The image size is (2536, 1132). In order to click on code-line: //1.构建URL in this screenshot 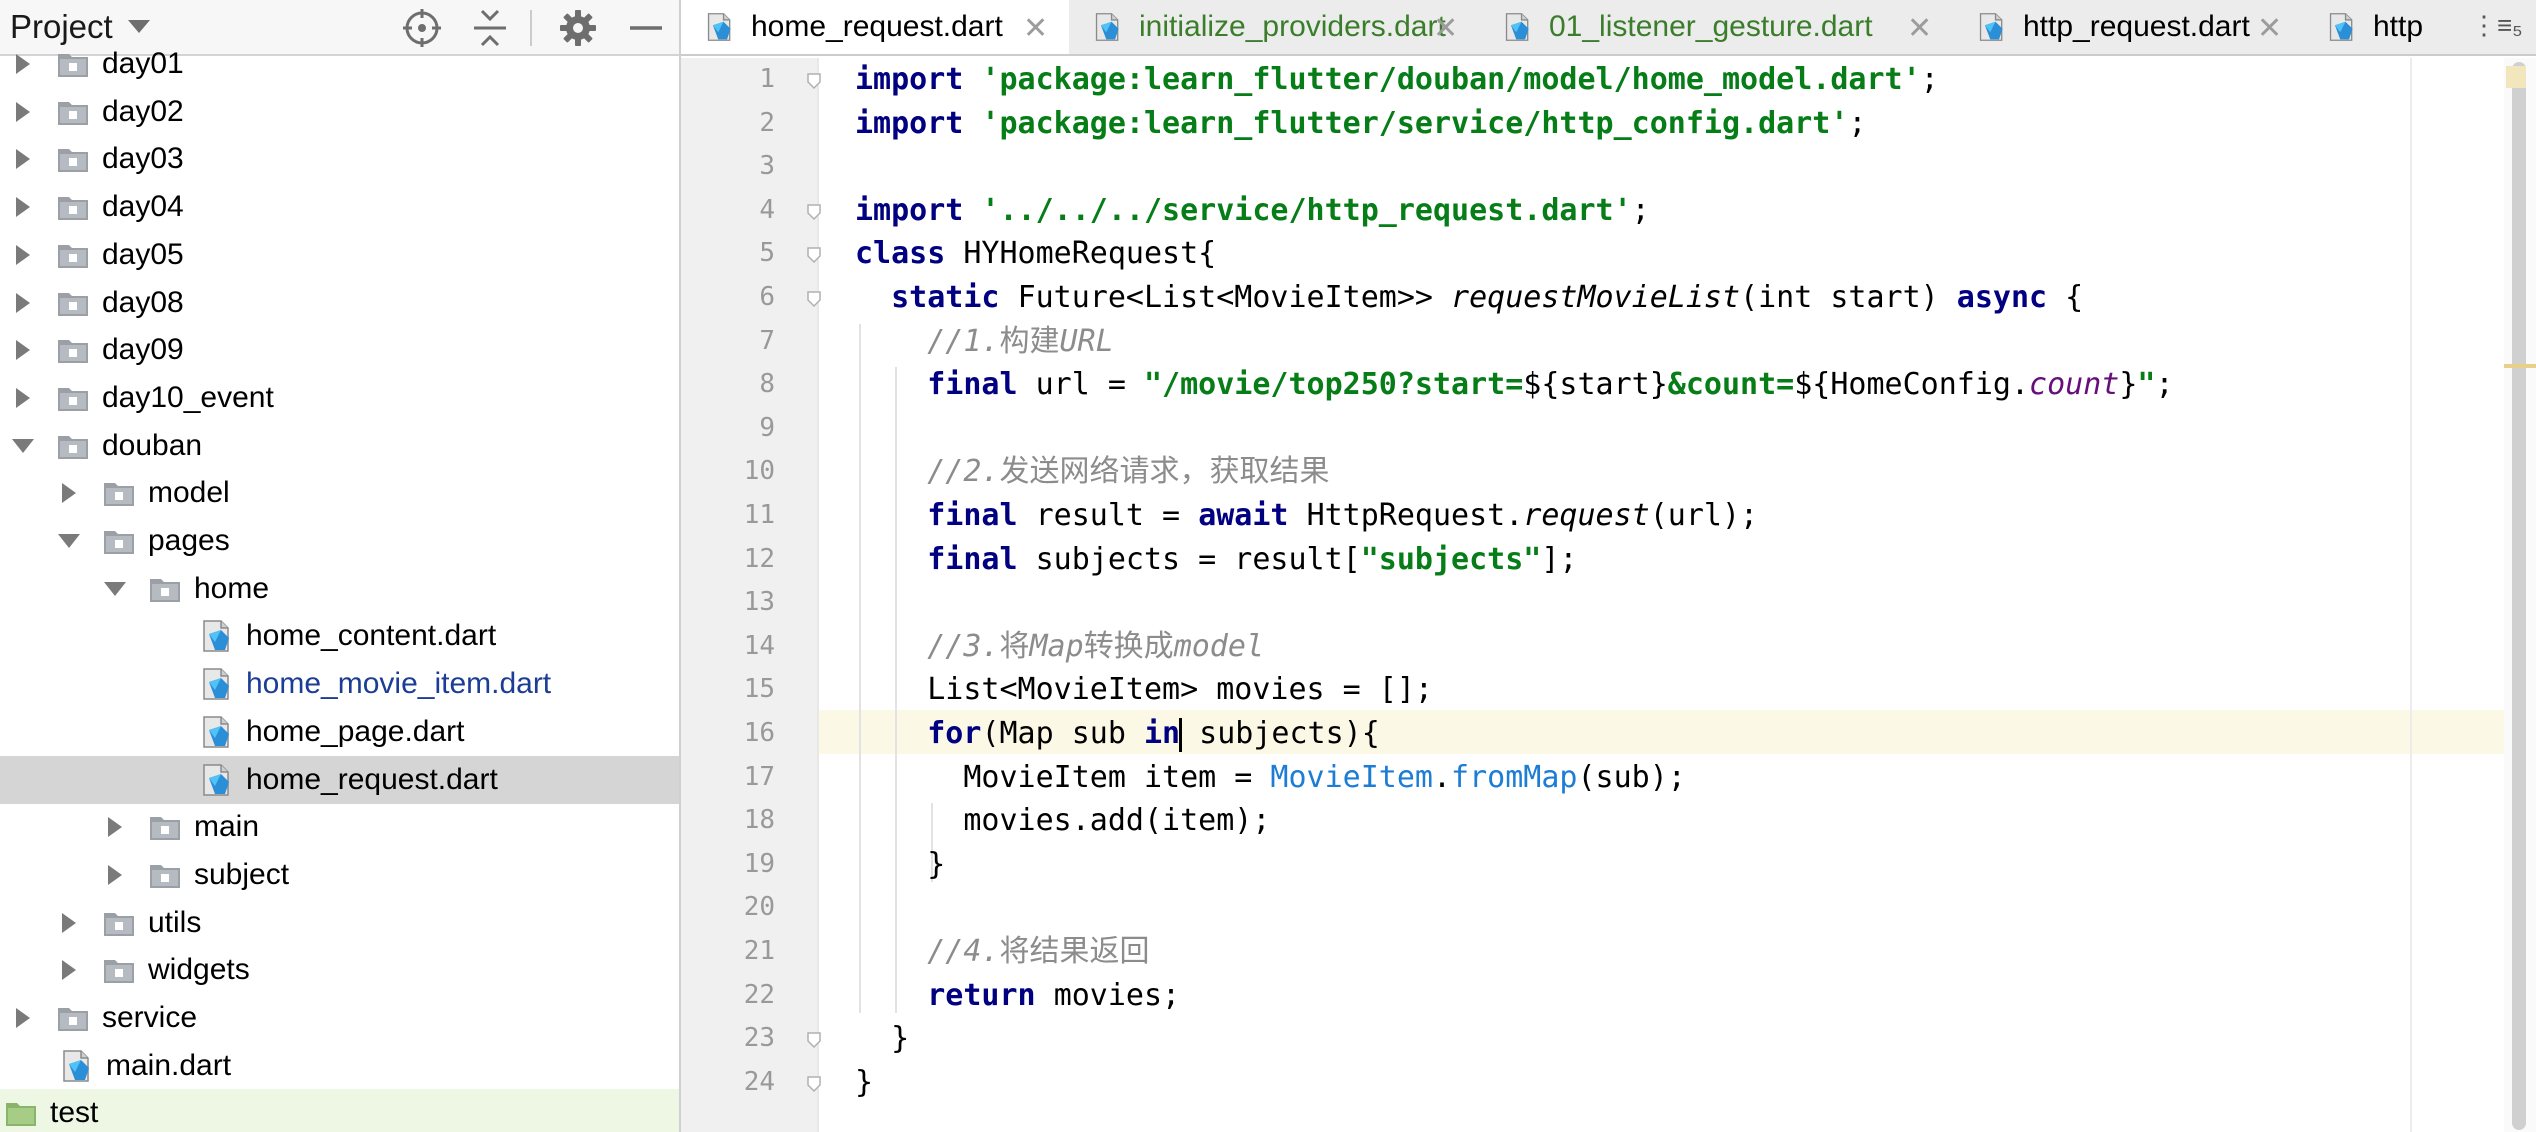, I will do `click(984, 342)`.